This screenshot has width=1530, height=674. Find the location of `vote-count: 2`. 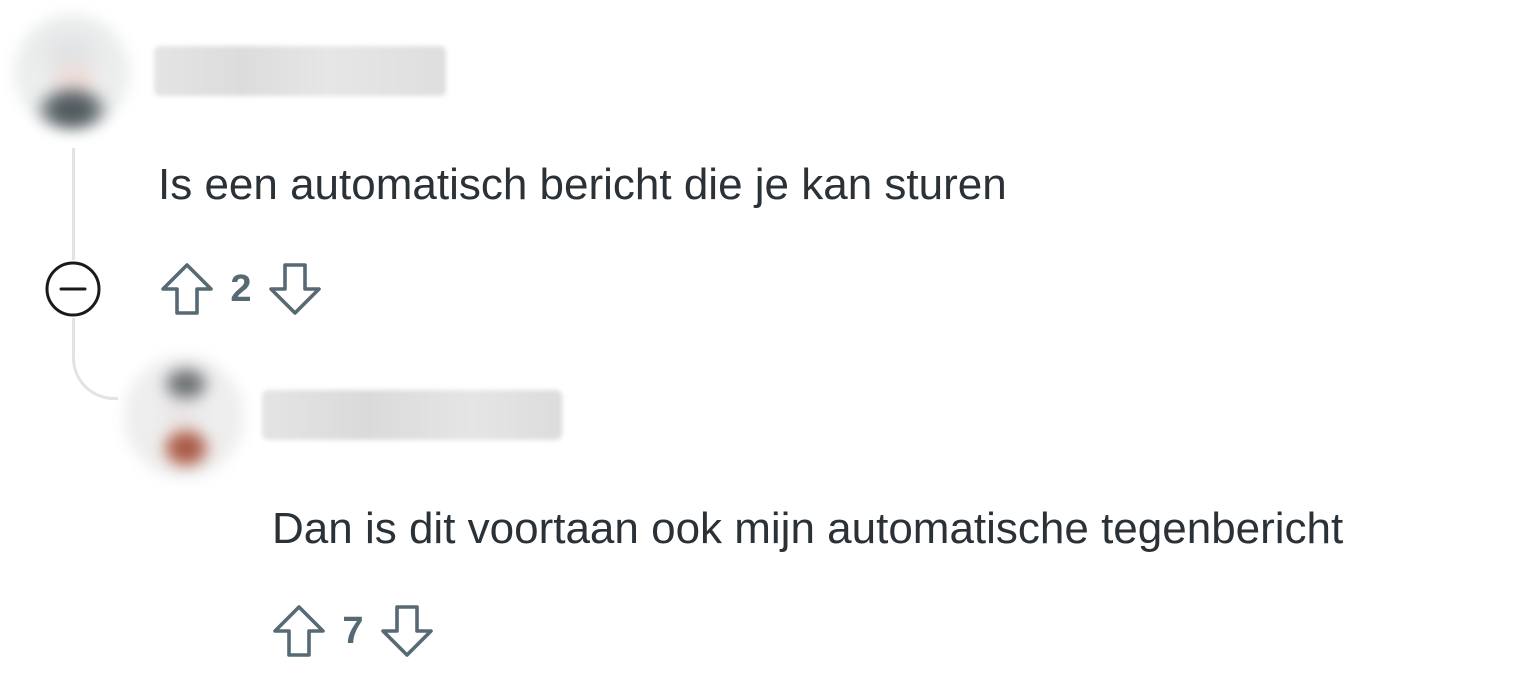

vote-count: 2 is located at coordinates (241, 288).